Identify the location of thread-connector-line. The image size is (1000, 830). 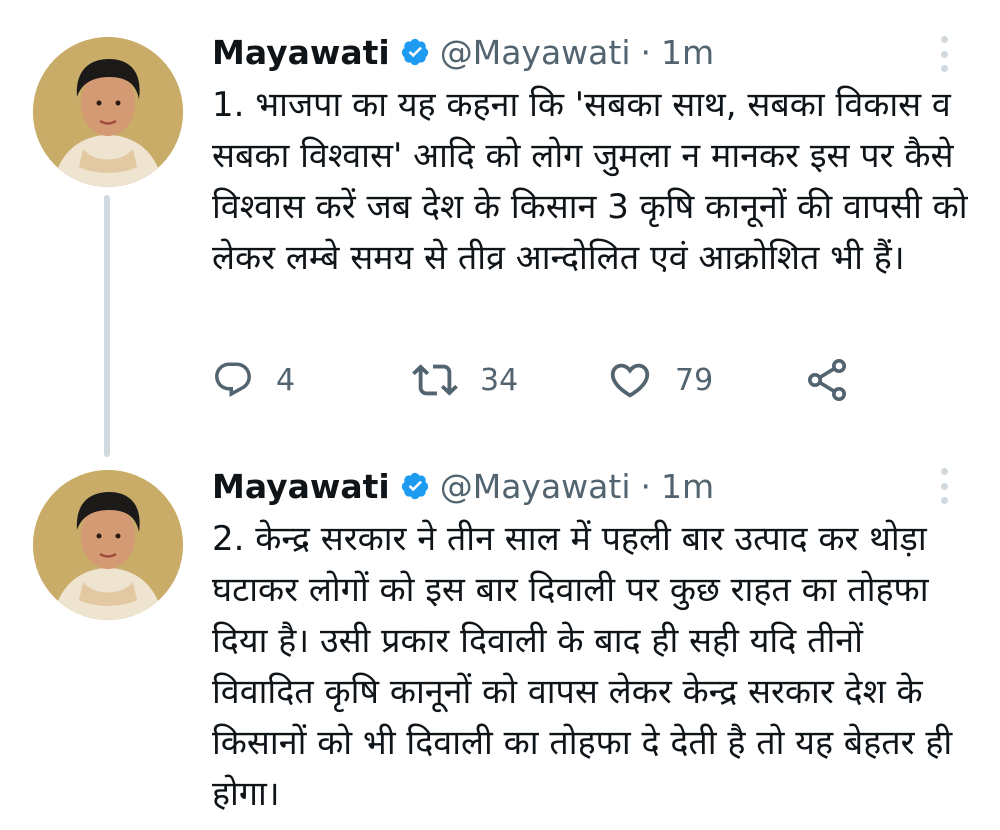
(107, 326).